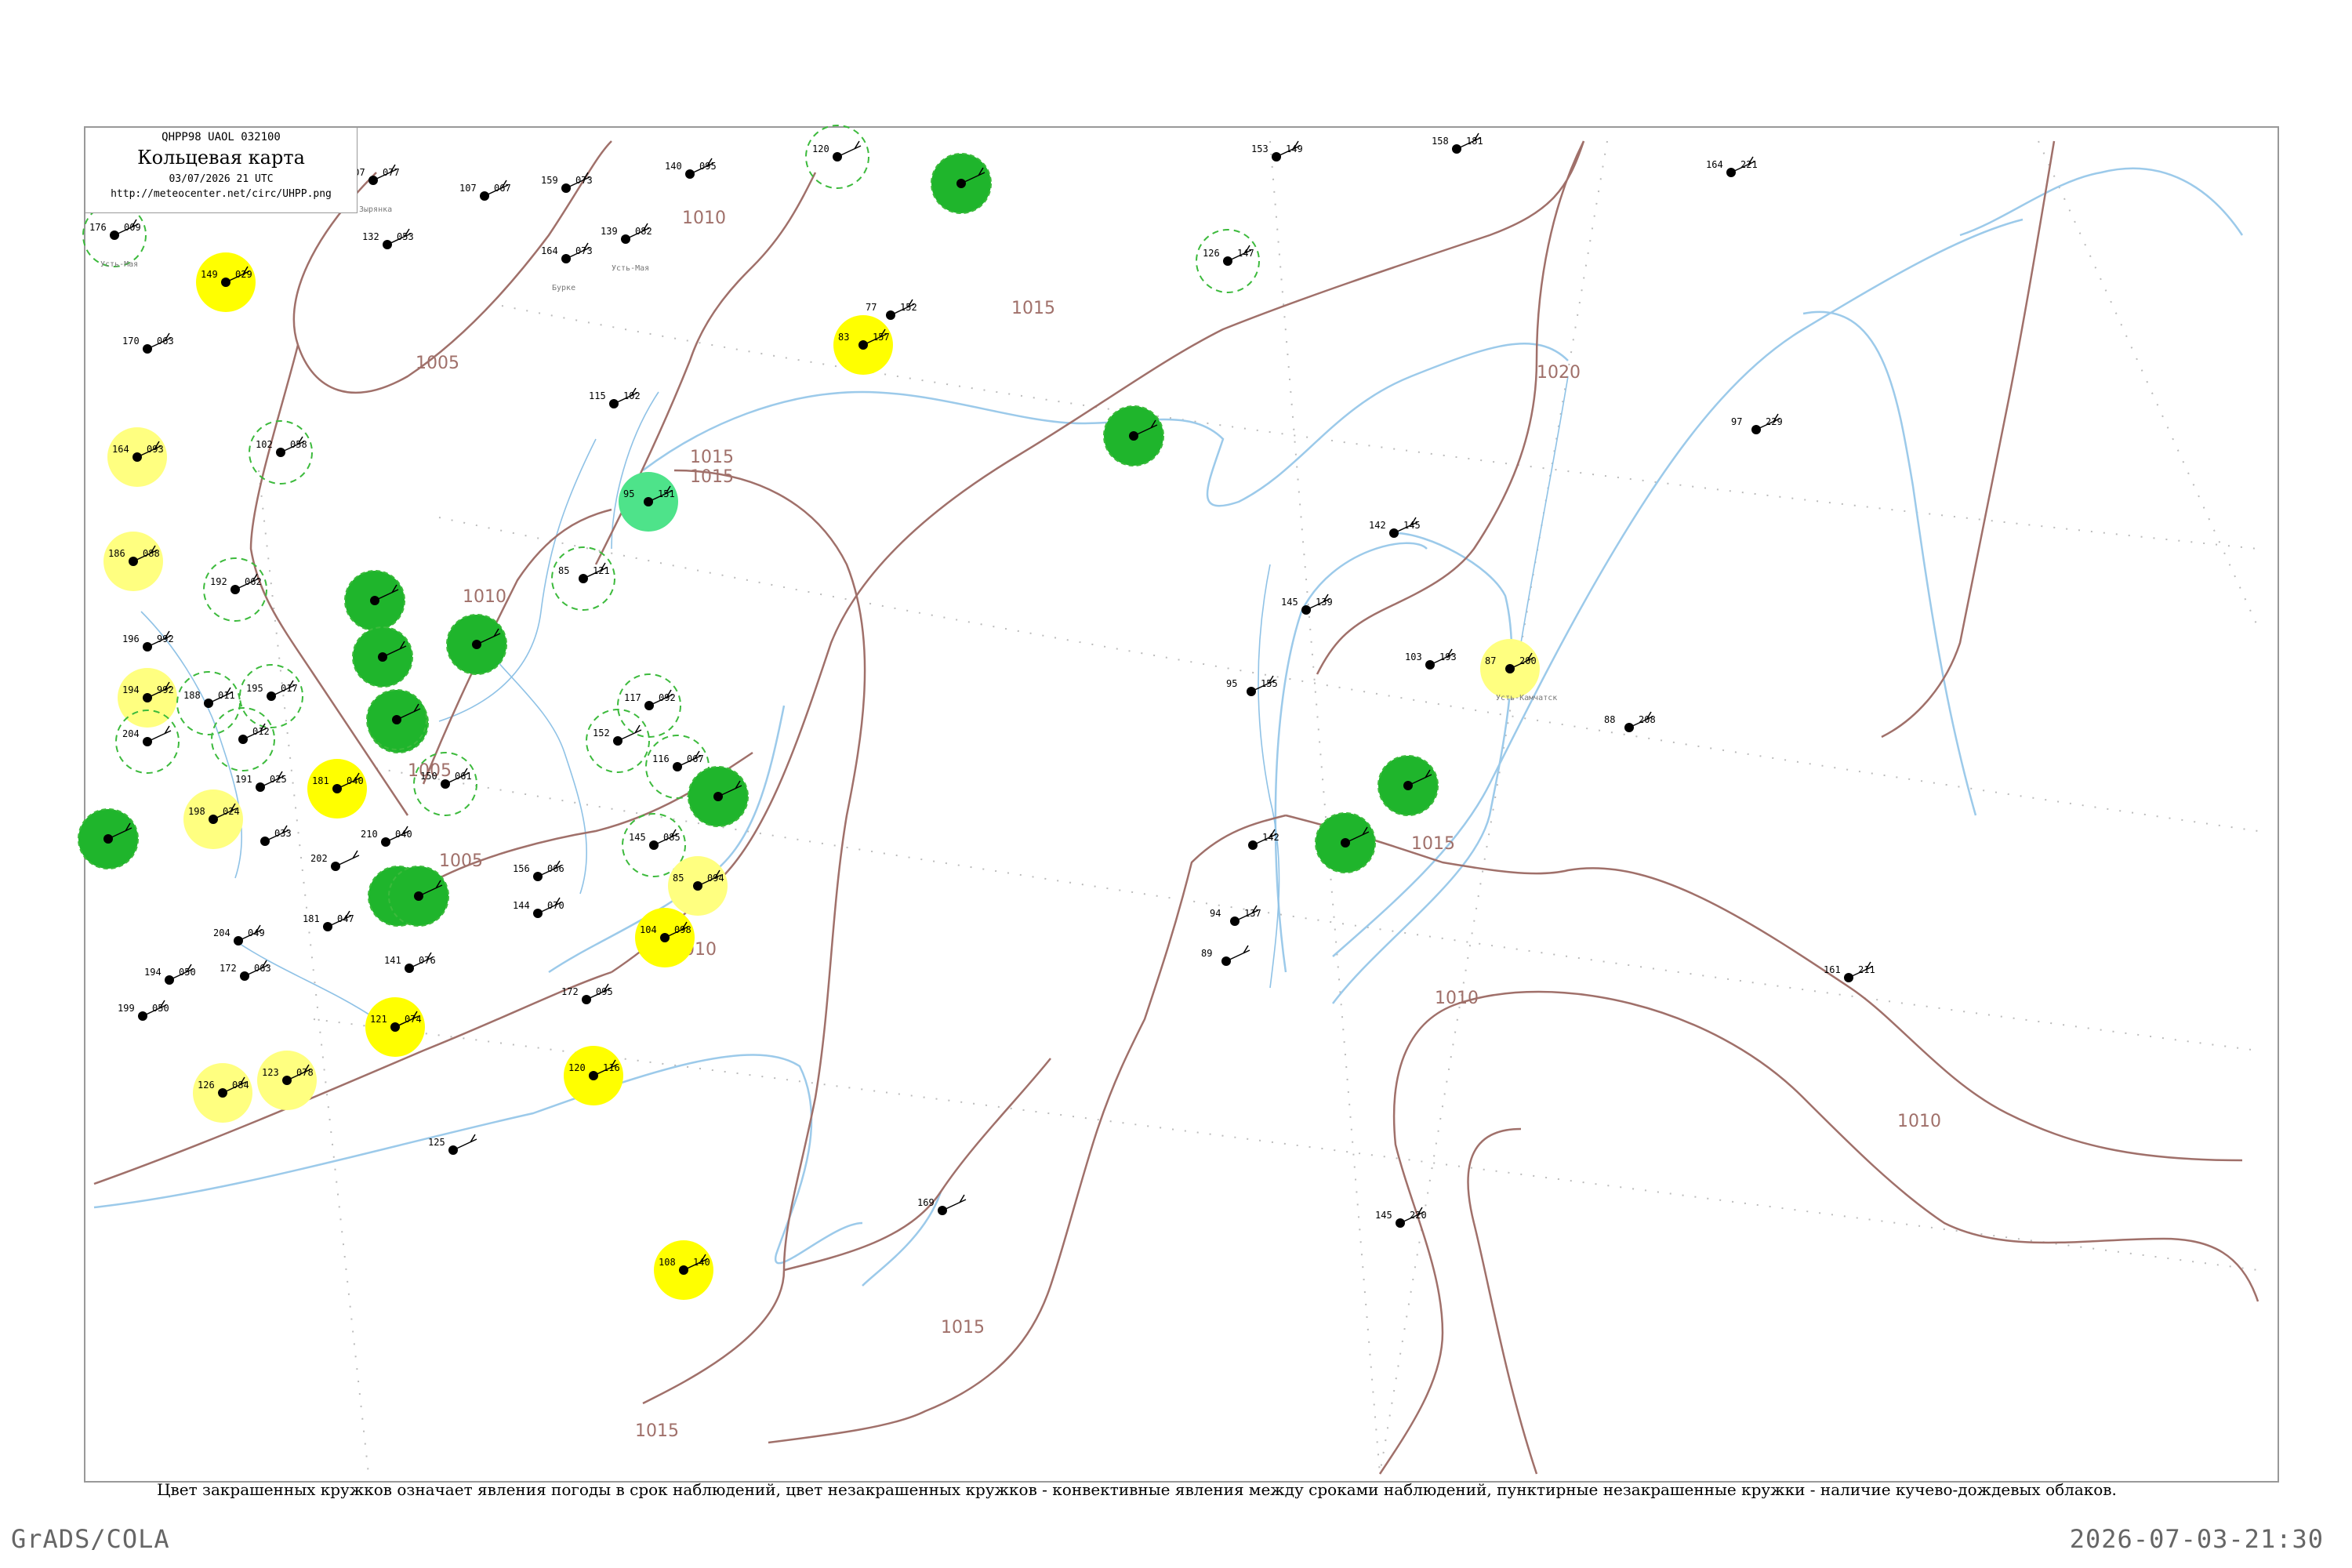 This screenshot has height=1568, width=2352. Describe the element at coordinates (253, 581) in the screenshot. I see `station-tendency: 062` at that location.